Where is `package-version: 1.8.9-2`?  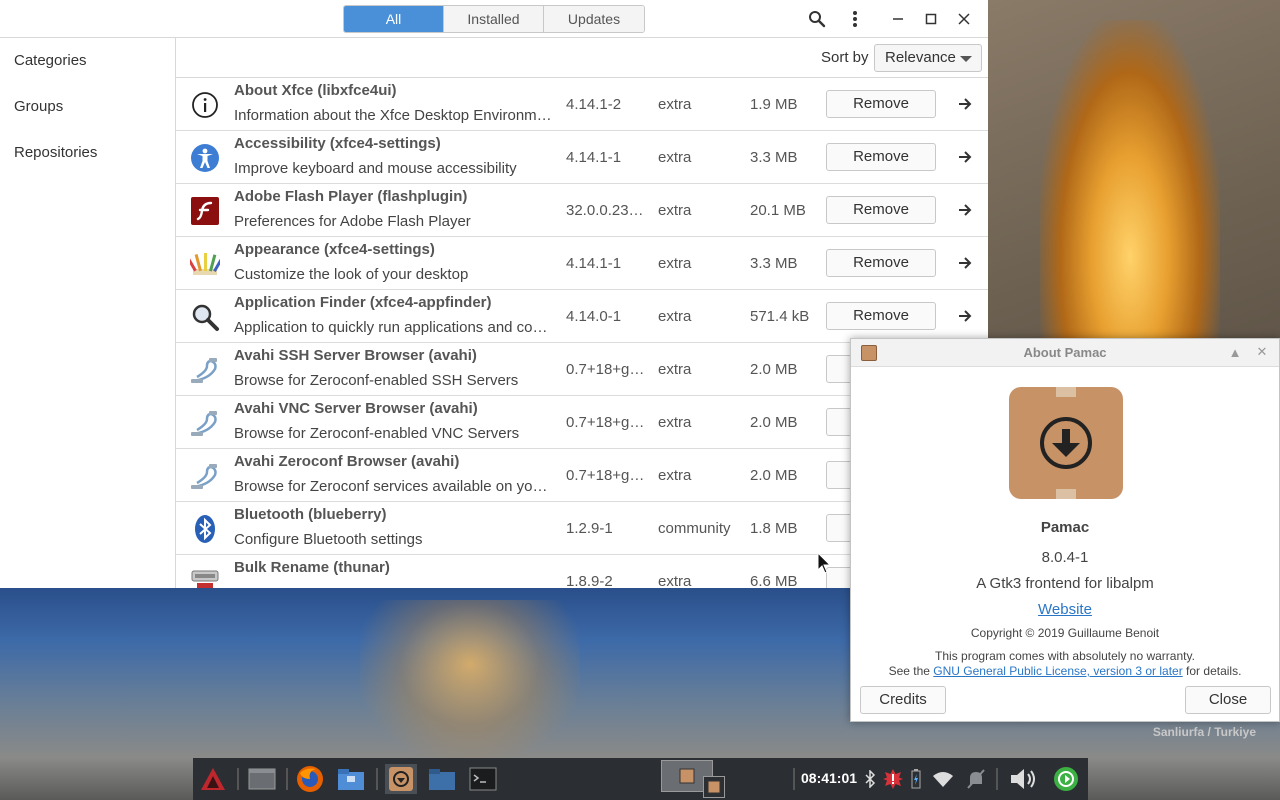
package-version: 1.8.9-2 is located at coordinates (589, 580).